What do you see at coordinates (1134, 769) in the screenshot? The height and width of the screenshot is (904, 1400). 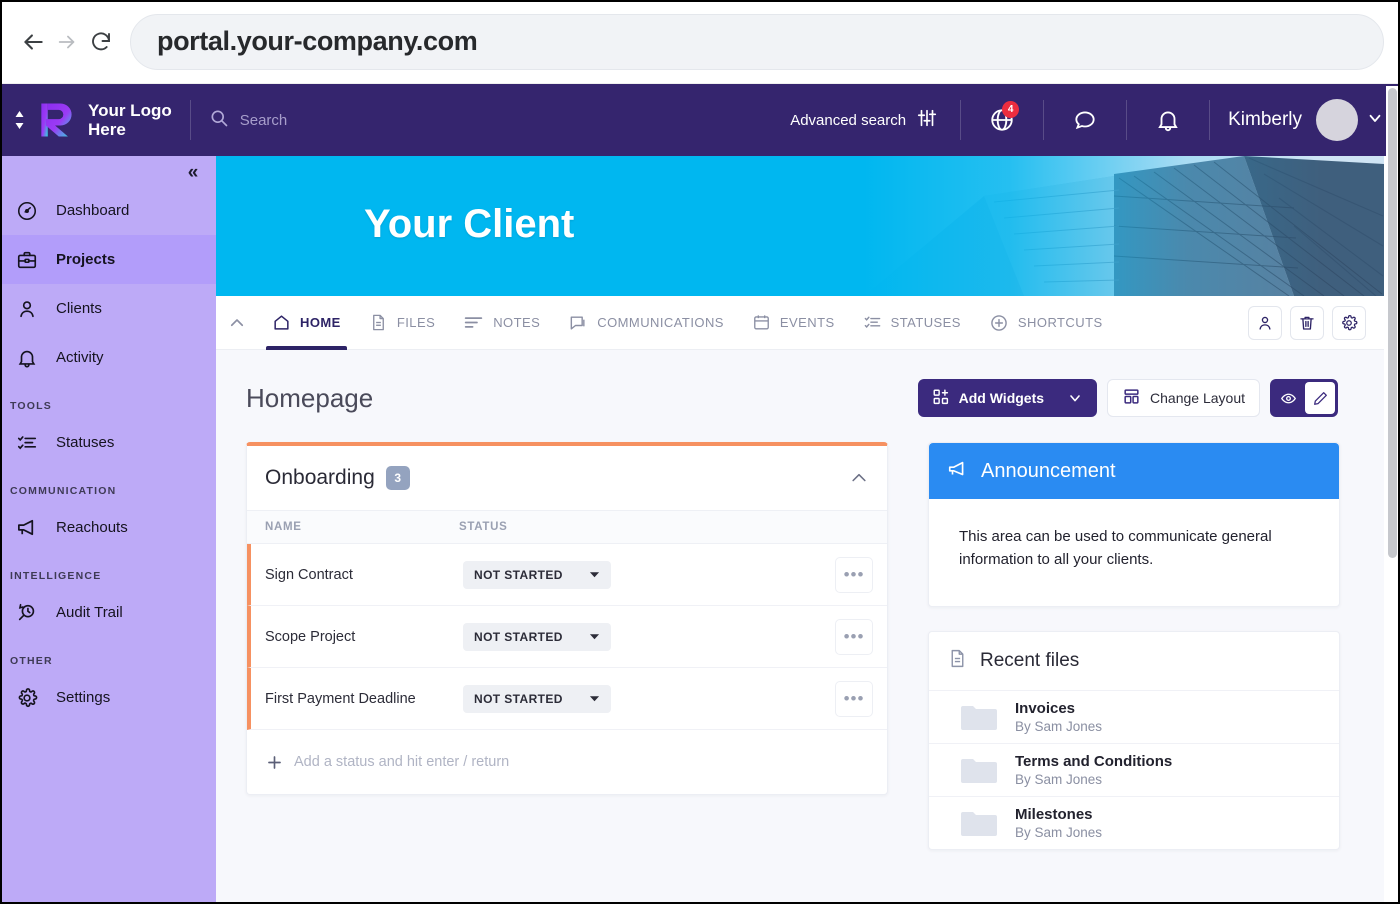 I see `list-item: Terms and Conditions By Sam Jones` at bounding box center [1134, 769].